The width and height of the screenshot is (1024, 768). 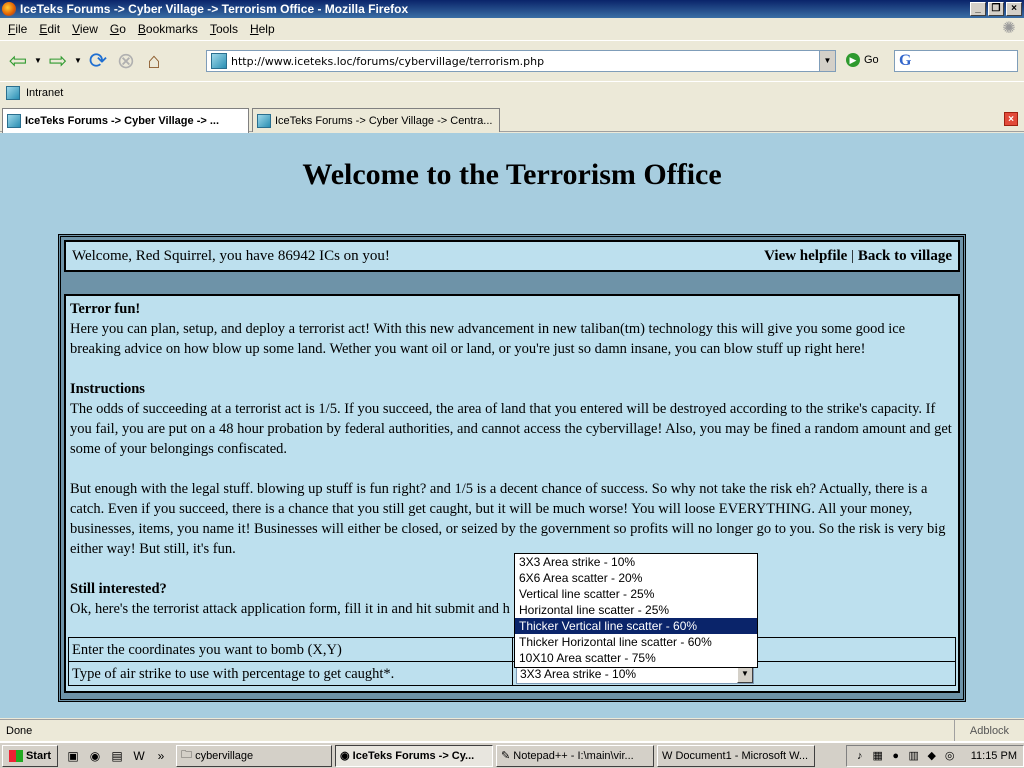 What do you see at coordinates (914, 756) in the screenshot?
I see `printer-icon: ▥` at bounding box center [914, 756].